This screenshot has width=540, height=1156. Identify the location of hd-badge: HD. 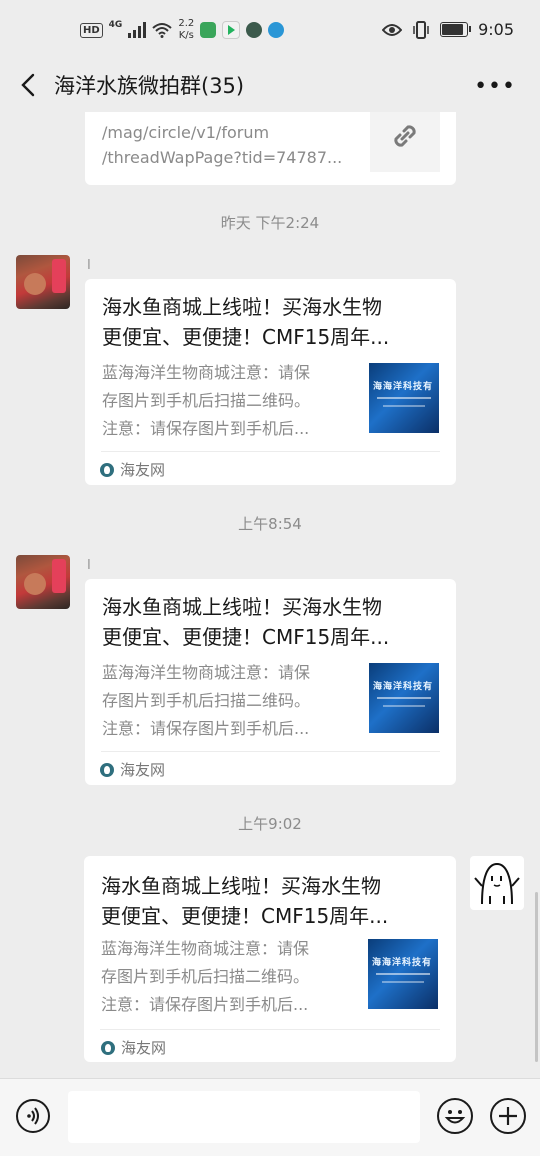
(91, 30).